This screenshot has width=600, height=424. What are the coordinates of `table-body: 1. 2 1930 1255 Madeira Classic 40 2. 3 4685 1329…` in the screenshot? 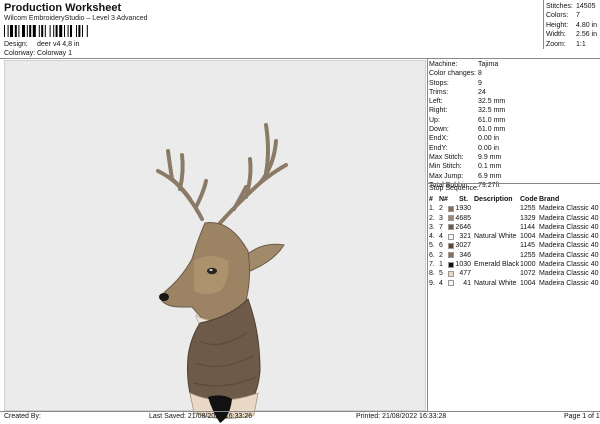 It's located at (514, 246).